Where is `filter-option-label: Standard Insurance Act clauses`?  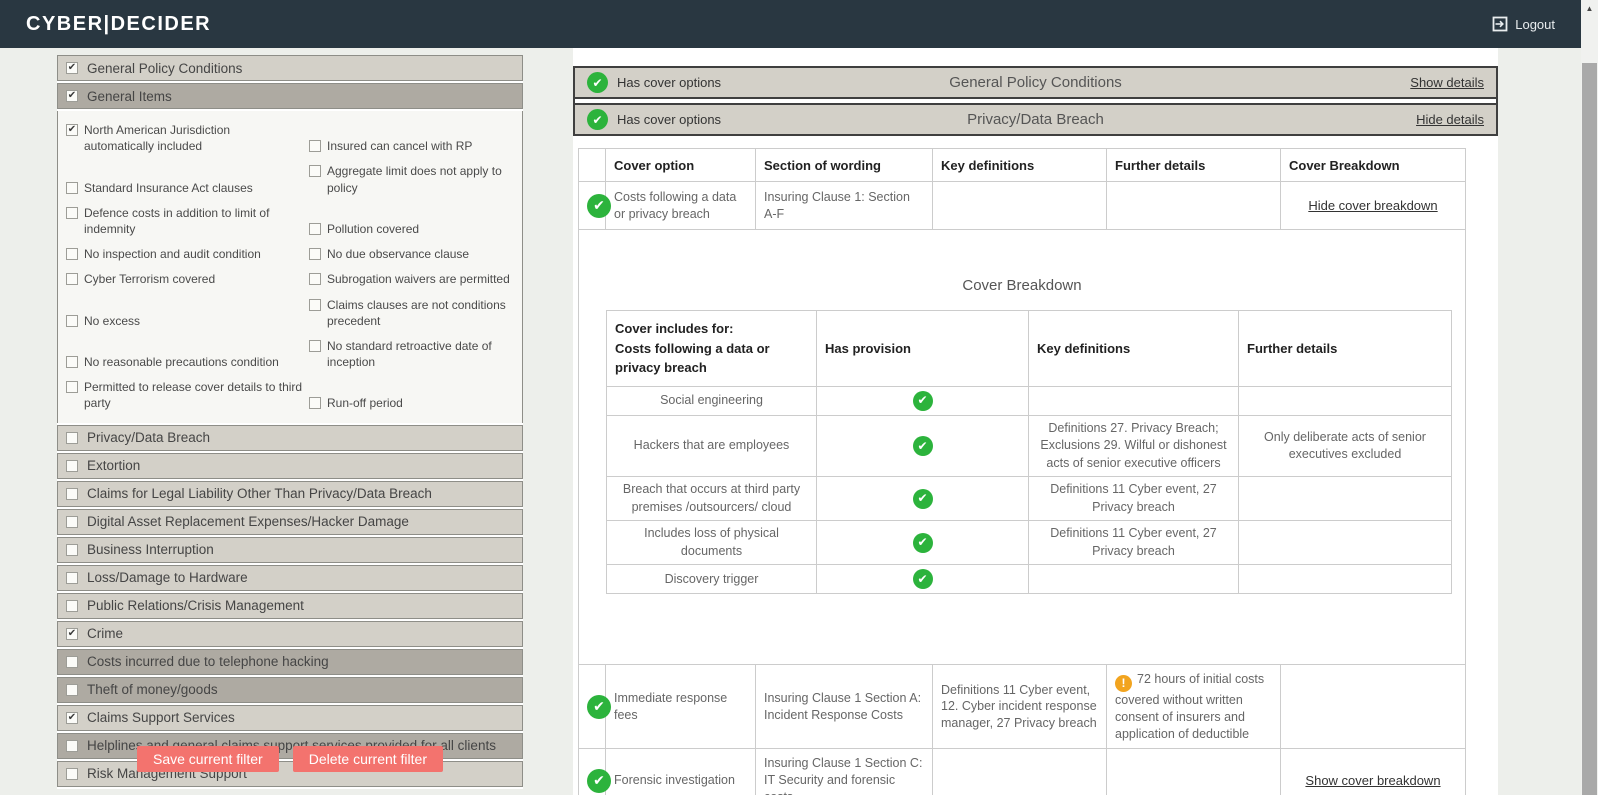
filter-option-label: Standard Insurance Act clauses is located at coordinates (168, 187).